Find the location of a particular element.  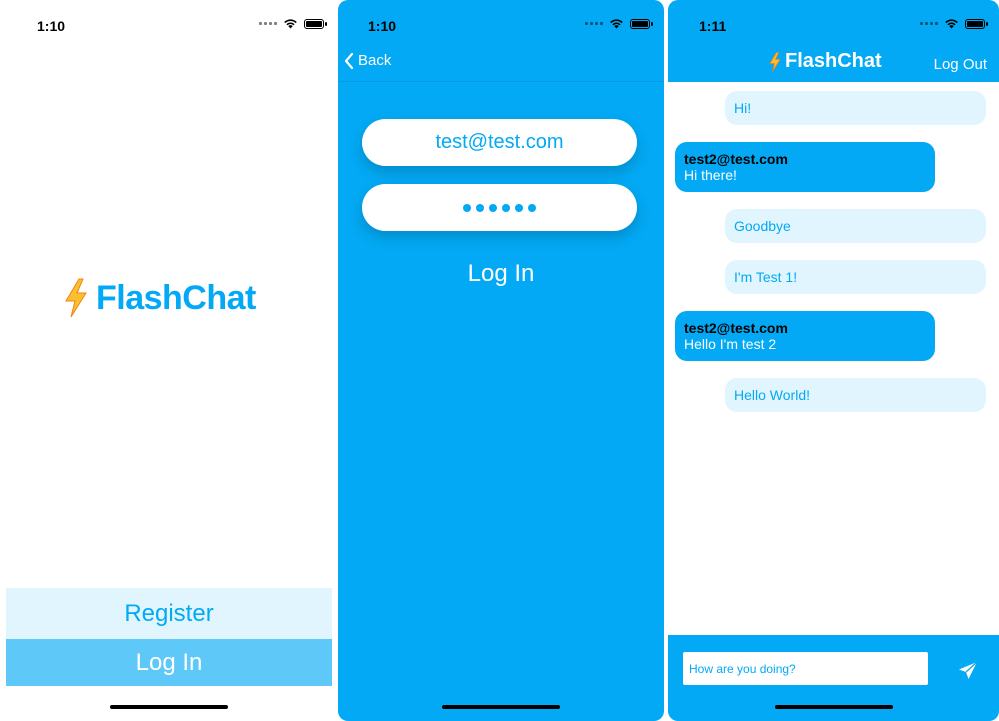

navigation-bar: Back is located at coordinates (501, 63).